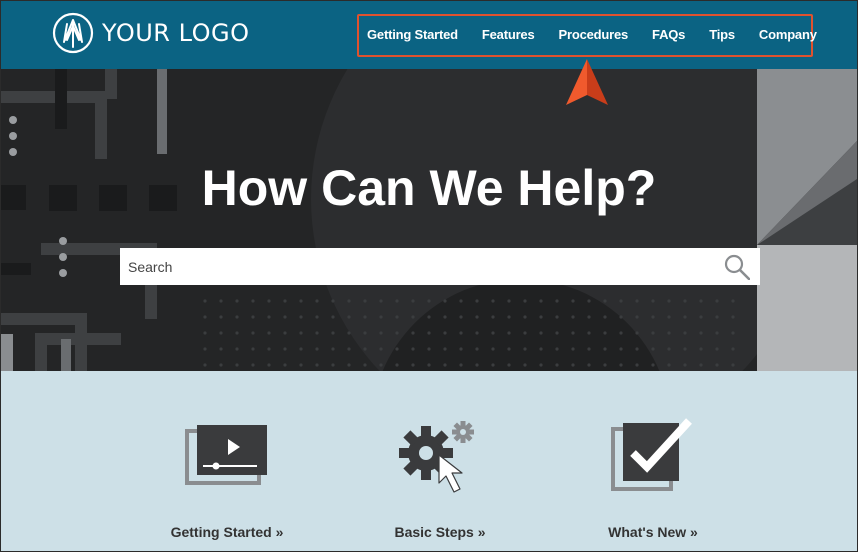 The image size is (858, 552). I want to click on tile-label: Getting Started », so click(227, 532).